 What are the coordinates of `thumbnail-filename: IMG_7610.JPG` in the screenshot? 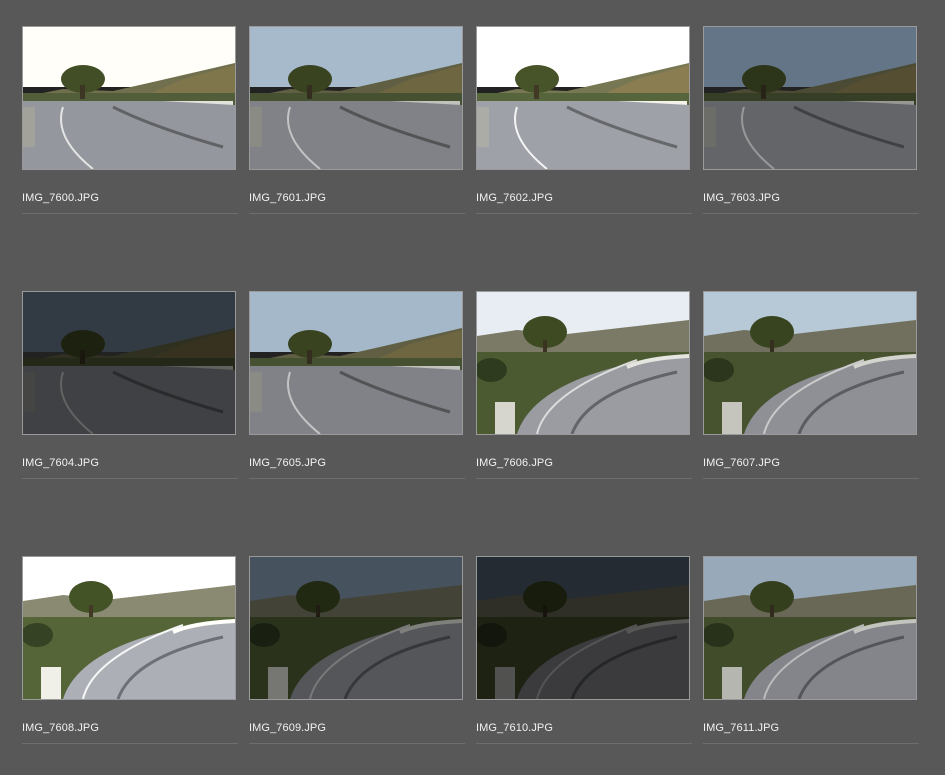 It's located at (515, 728).